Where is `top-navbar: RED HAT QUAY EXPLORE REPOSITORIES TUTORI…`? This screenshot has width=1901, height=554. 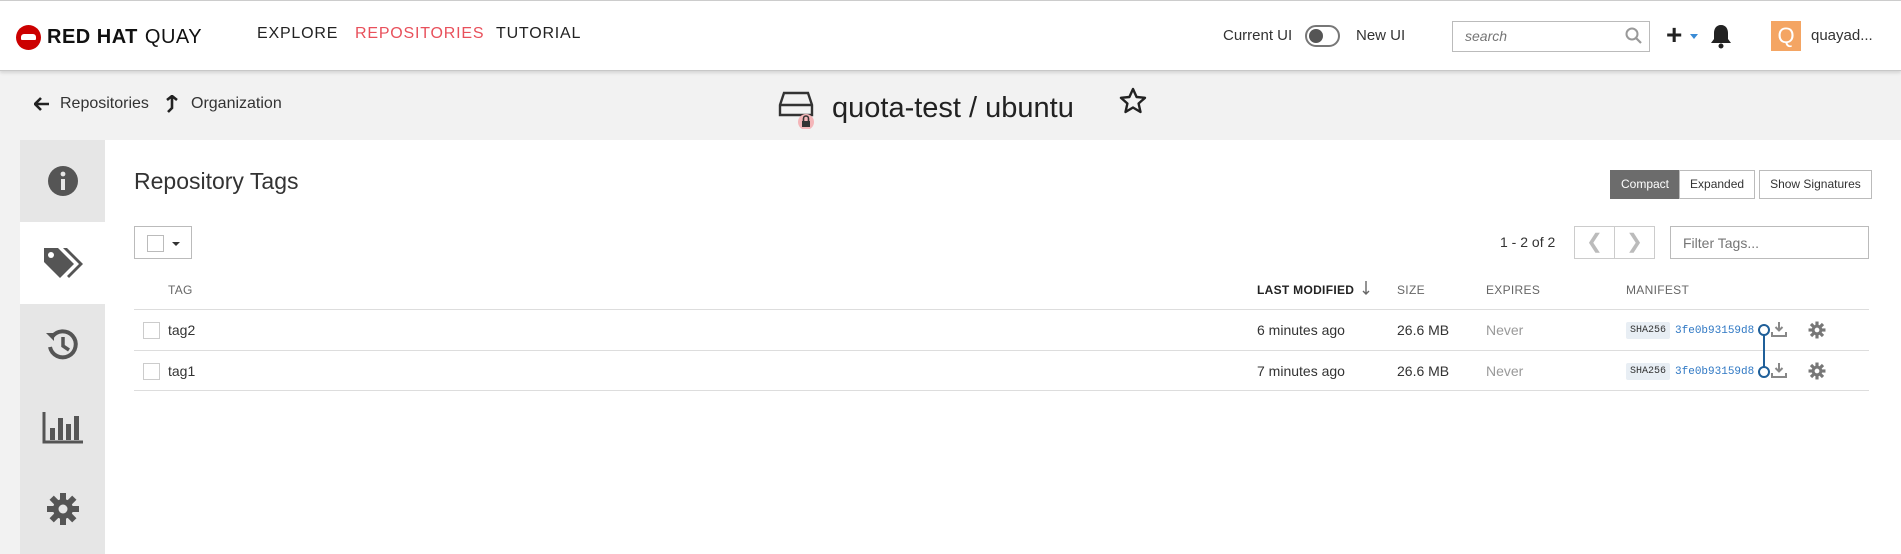
top-navbar: RED HAT QUAY EXPLORE REPOSITORIES TUTORI… is located at coordinates (950, 35).